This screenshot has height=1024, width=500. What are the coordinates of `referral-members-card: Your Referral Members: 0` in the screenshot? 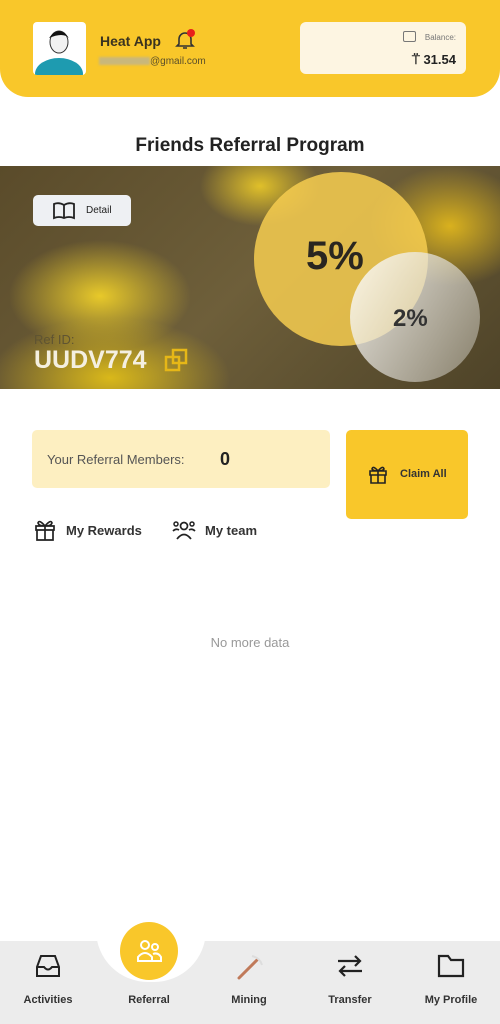 It's located at (181, 459).